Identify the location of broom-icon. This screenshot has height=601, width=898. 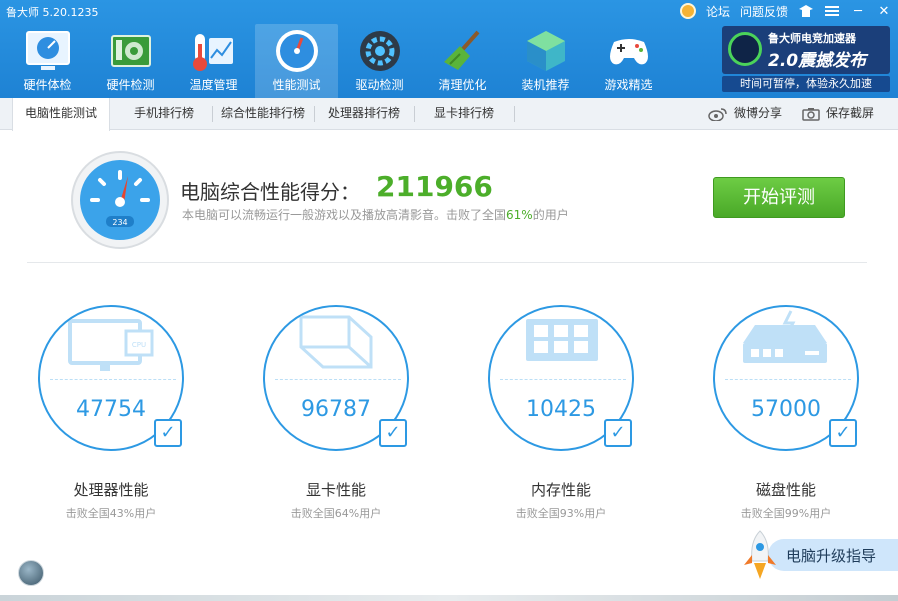
(463, 51).